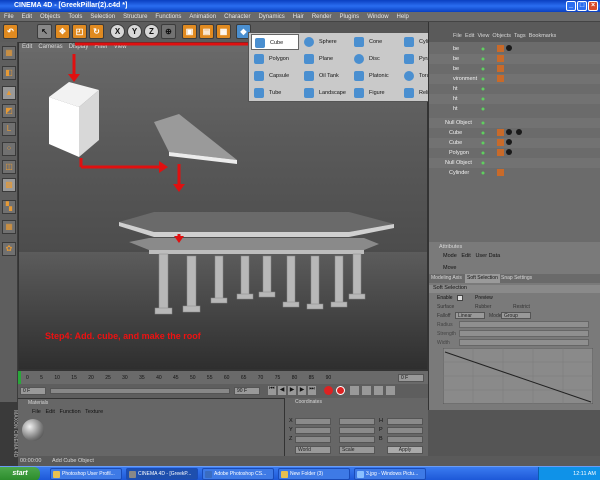  Describe the element at coordinates (9, 129) in the screenshot. I see `axis-tool-icon: L` at that location.